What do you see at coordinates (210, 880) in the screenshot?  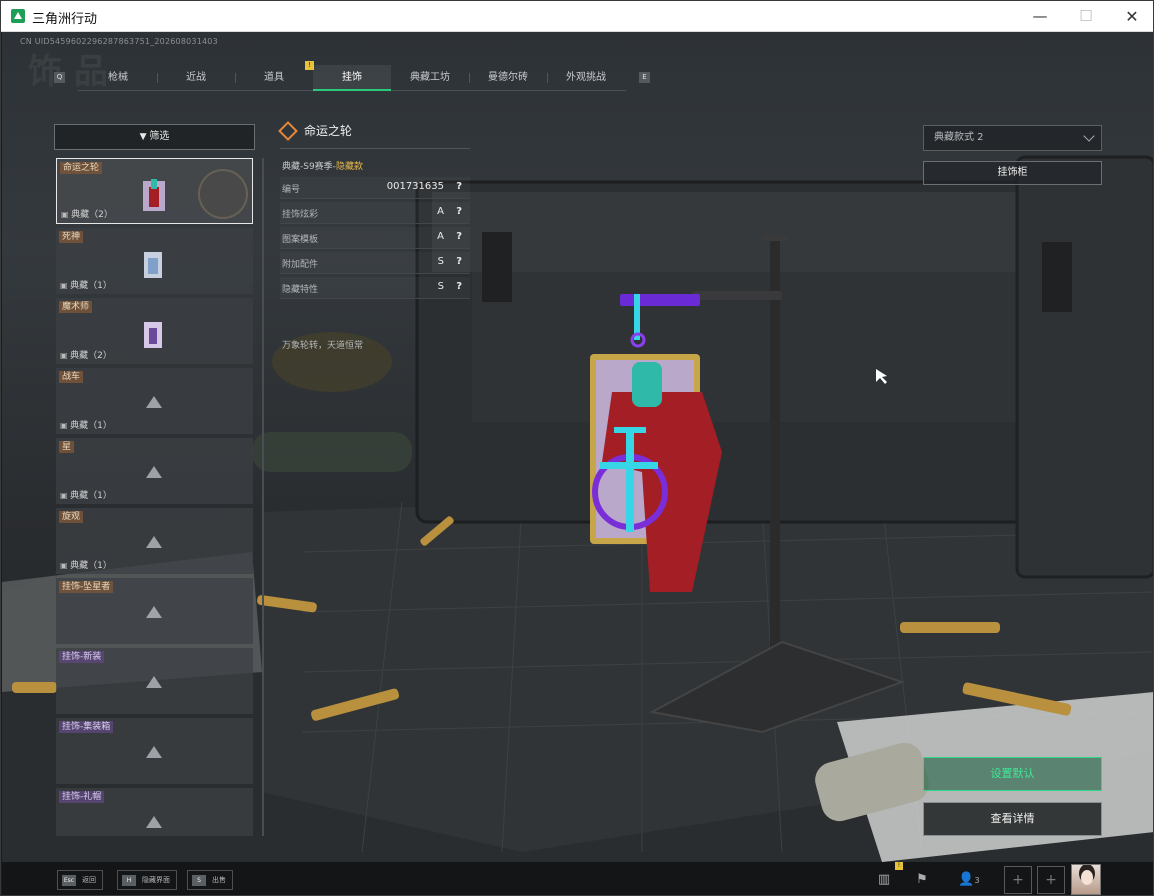 I see `sell-hint: S 出售` at bounding box center [210, 880].